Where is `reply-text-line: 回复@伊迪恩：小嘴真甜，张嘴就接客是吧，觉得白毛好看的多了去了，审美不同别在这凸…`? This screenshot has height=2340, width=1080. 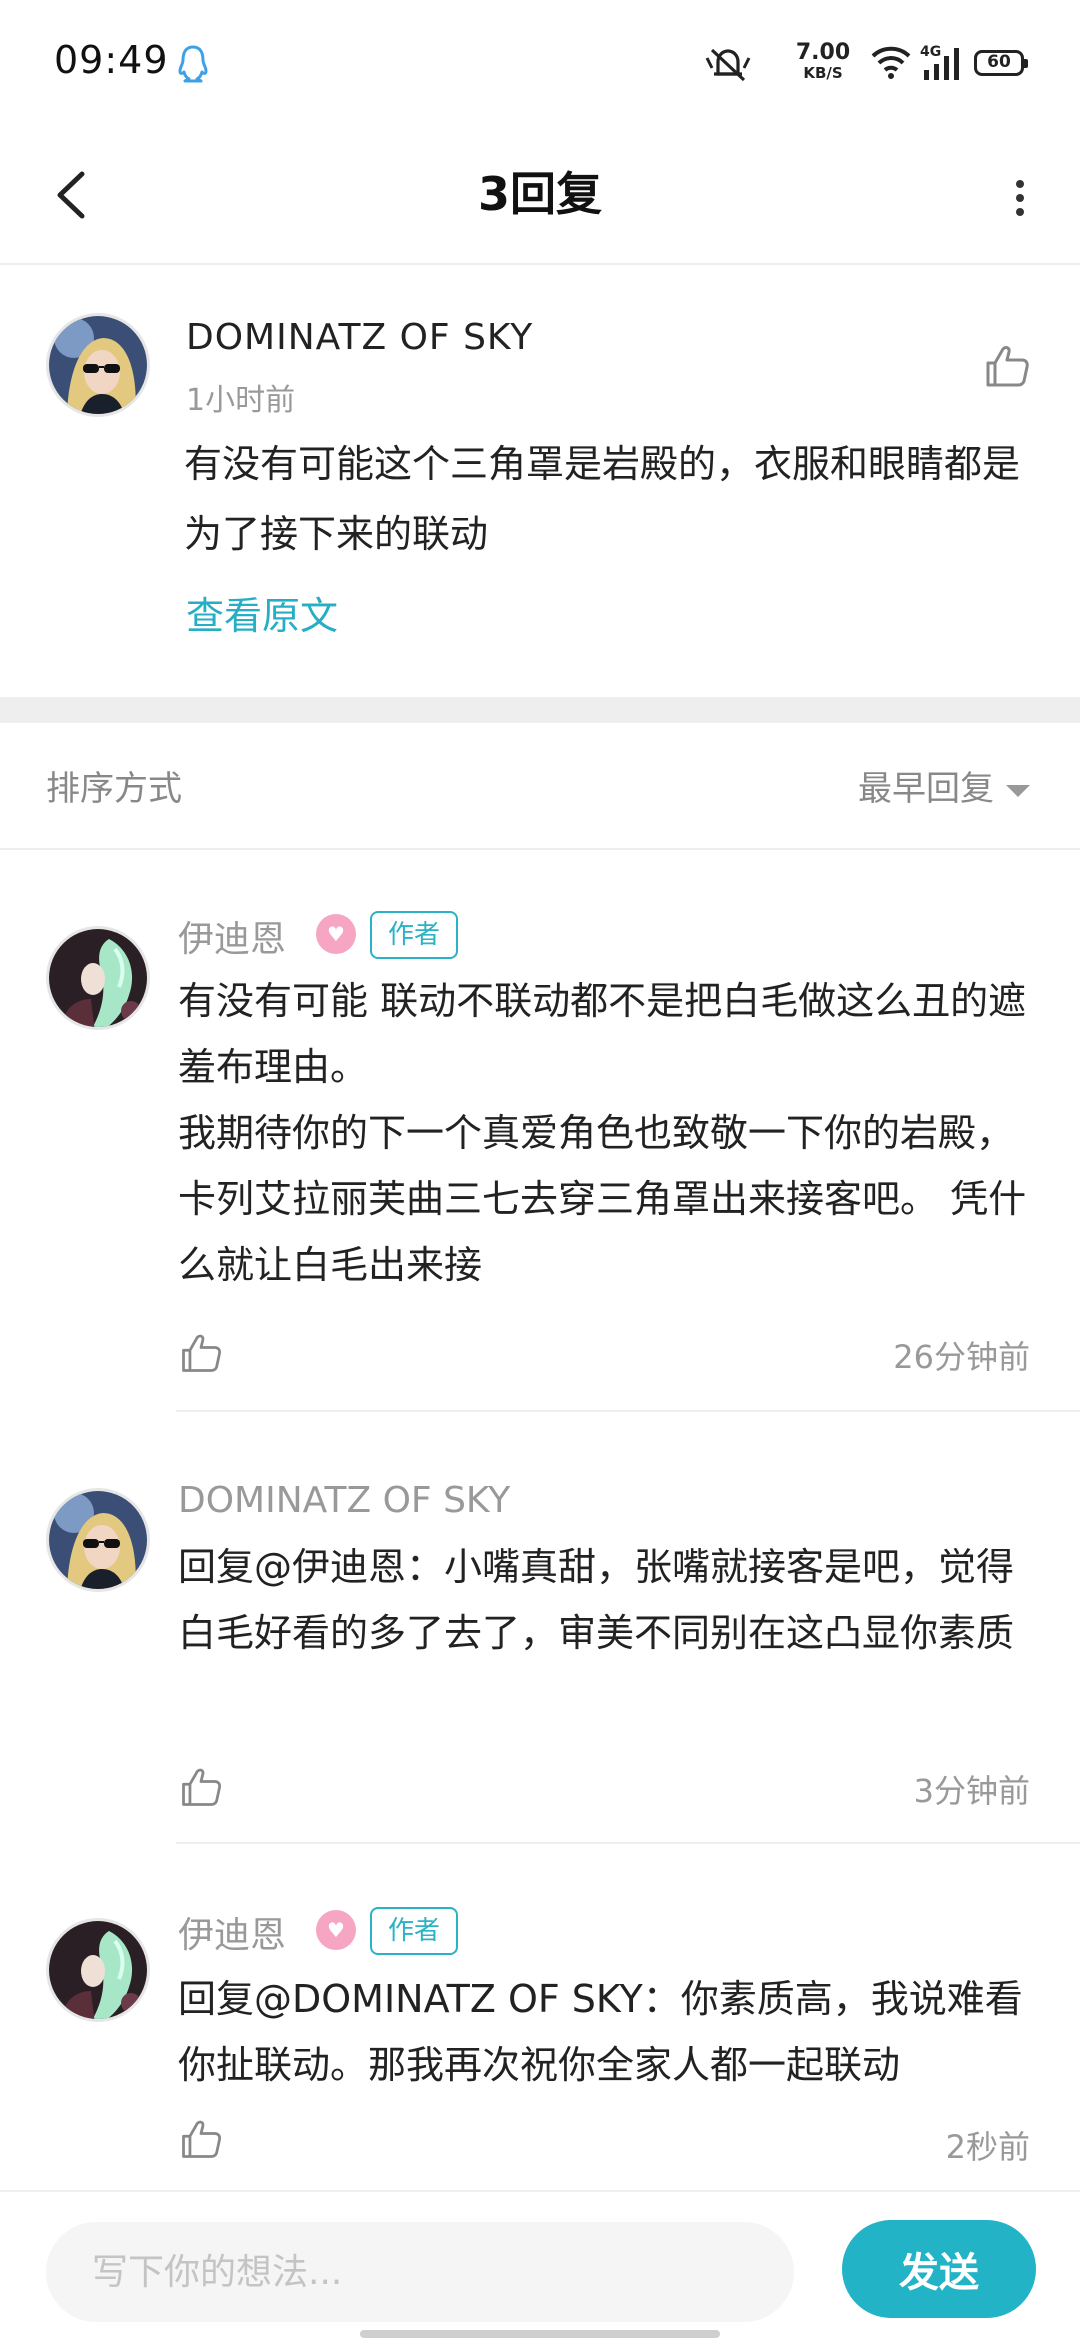 reply-text-line: 回复@伊迪恩：小嘴真甜，张嘴就接客是吧，觉得白毛好看的多了去了，审美不同别在这凸… is located at coordinates (596, 1600).